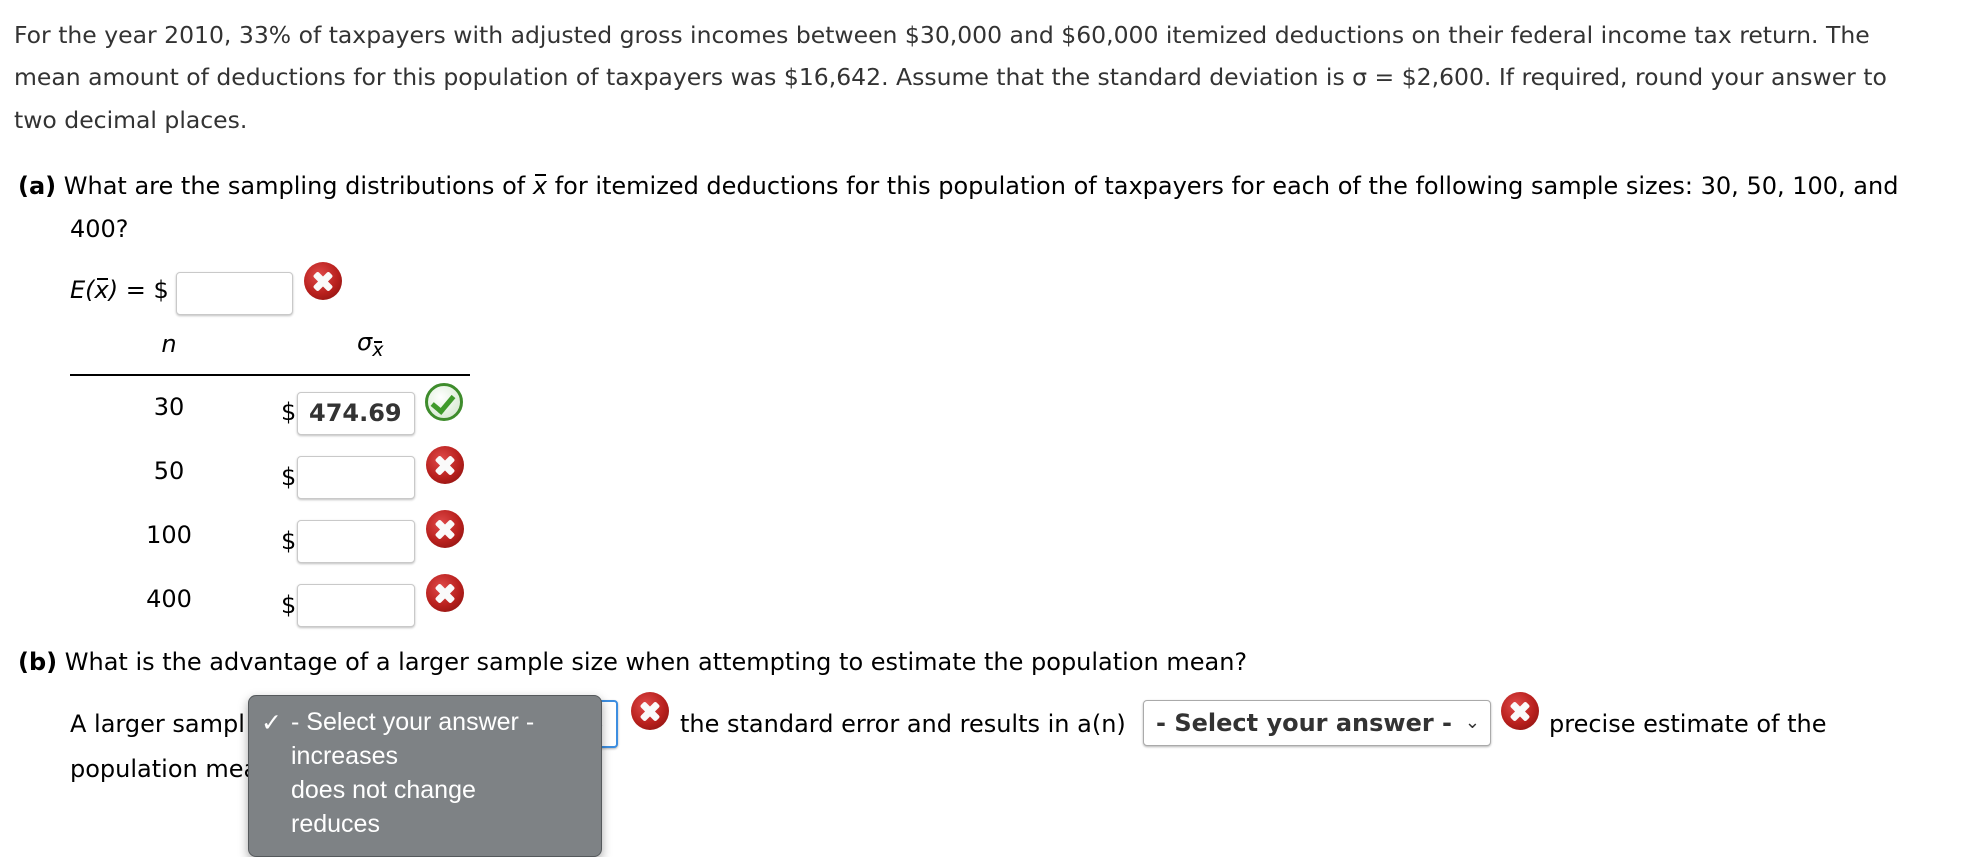 This screenshot has height=857, width=1968. I want to click on table-row-n: 400, so click(169, 599).